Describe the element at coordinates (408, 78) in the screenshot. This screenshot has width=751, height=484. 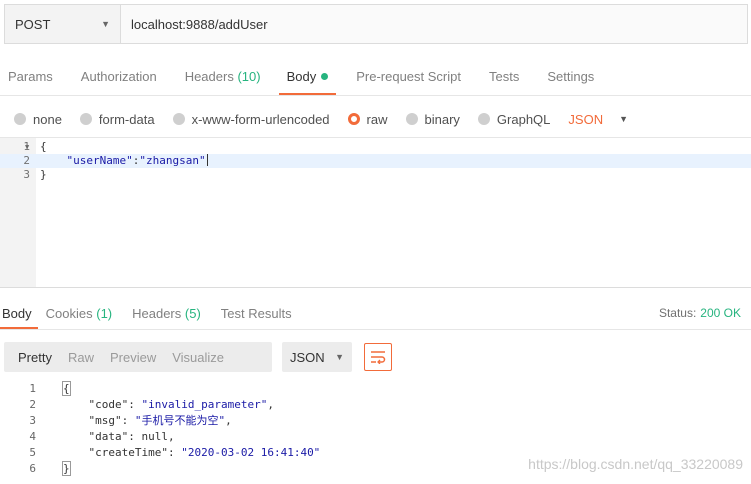
I see `tab-pre-request-script: Pre-request Script` at that location.